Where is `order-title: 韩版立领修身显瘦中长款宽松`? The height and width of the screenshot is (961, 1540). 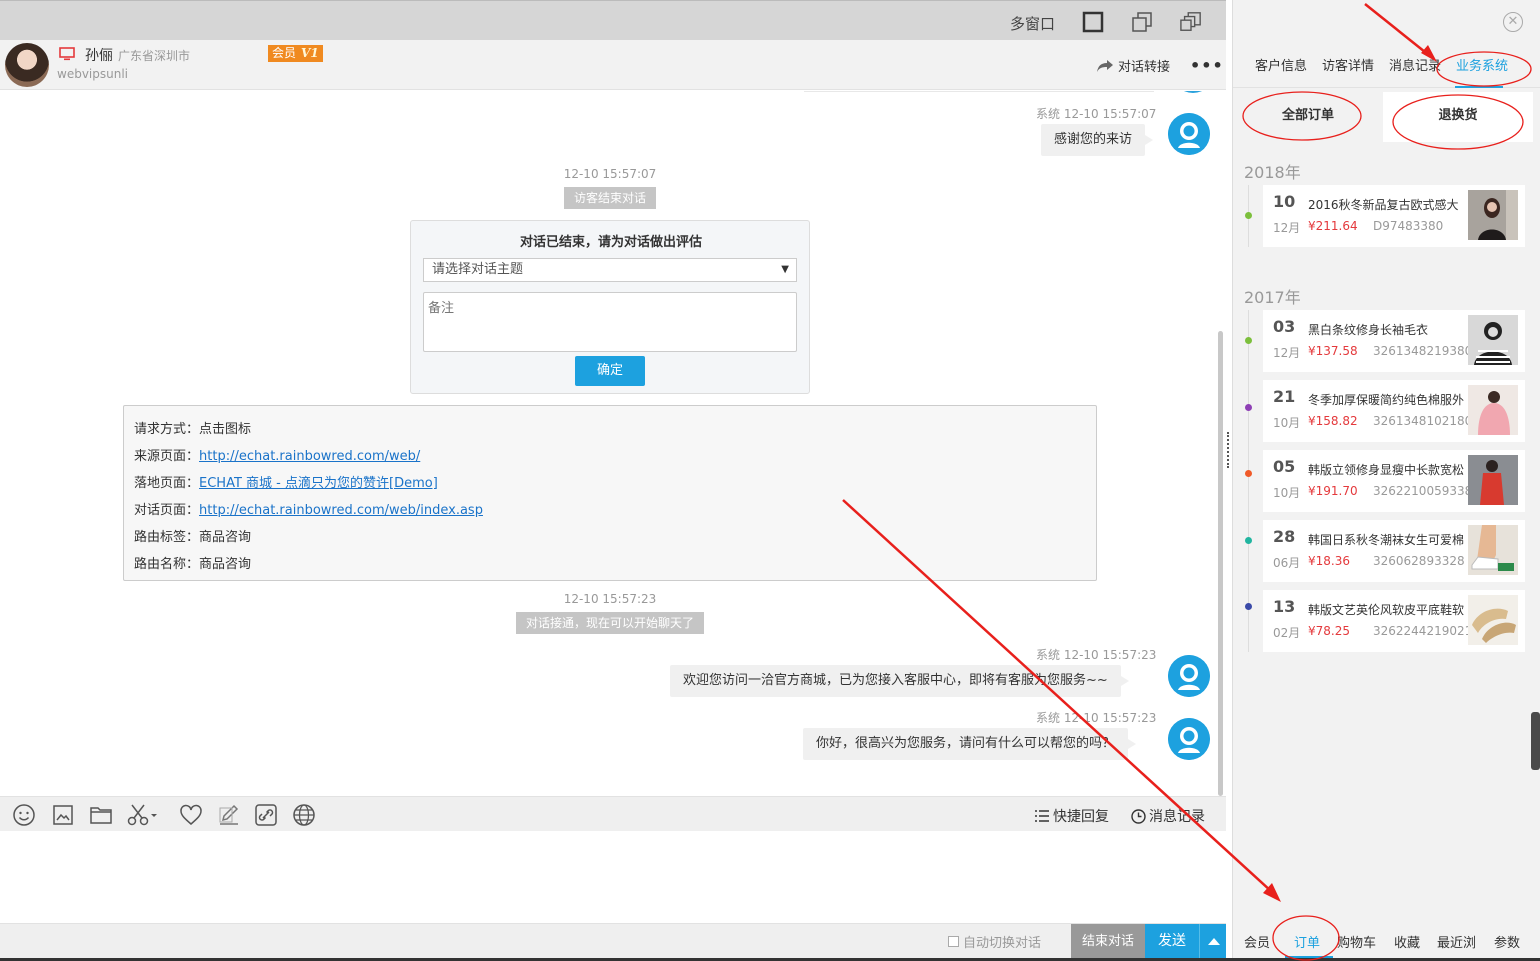
order-title: 韩版立领修身显瘦中长款宽松 is located at coordinates (1386, 470).